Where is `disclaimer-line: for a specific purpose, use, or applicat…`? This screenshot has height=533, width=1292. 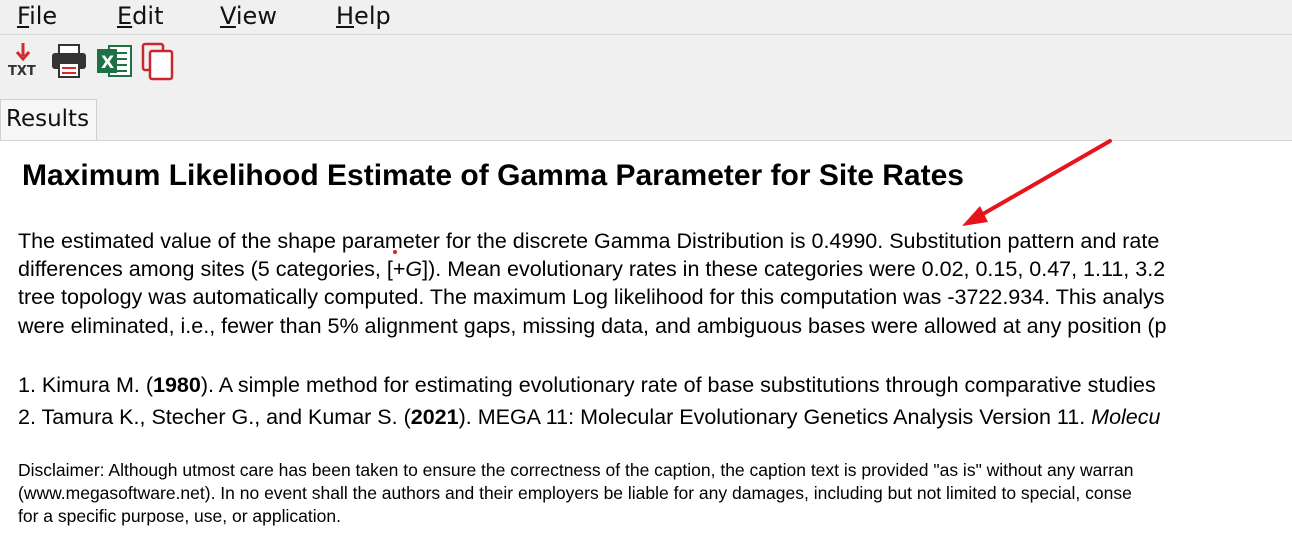
disclaimer-line: for a specific purpose, use, or applicat… is located at coordinates (179, 516).